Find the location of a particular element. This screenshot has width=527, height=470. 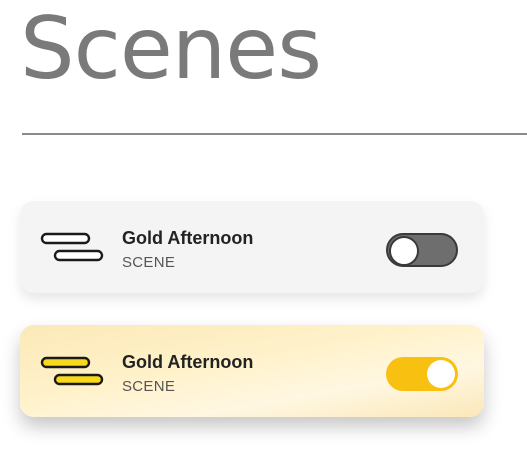

title-divider is located at coordinates (274, 134).